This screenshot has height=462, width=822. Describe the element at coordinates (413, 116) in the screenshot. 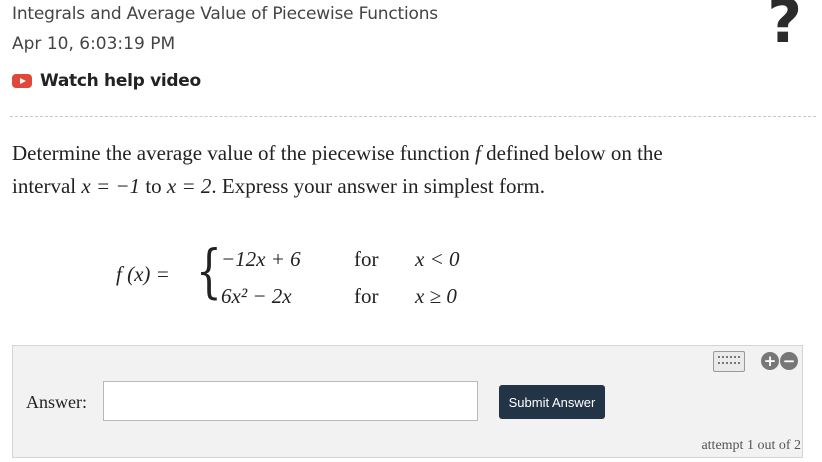

I see `section-divider` at that location.